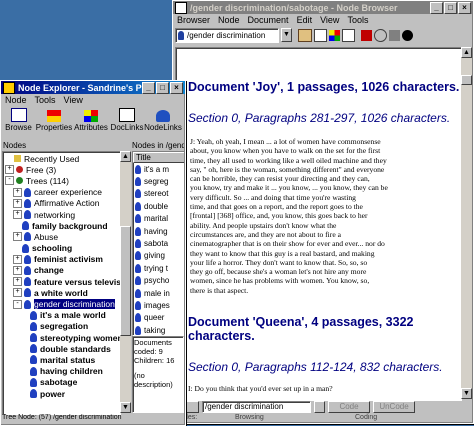 The width and height of the screenshot is (474, 426). I want to click on menu-document: Document, so click(268, 20).